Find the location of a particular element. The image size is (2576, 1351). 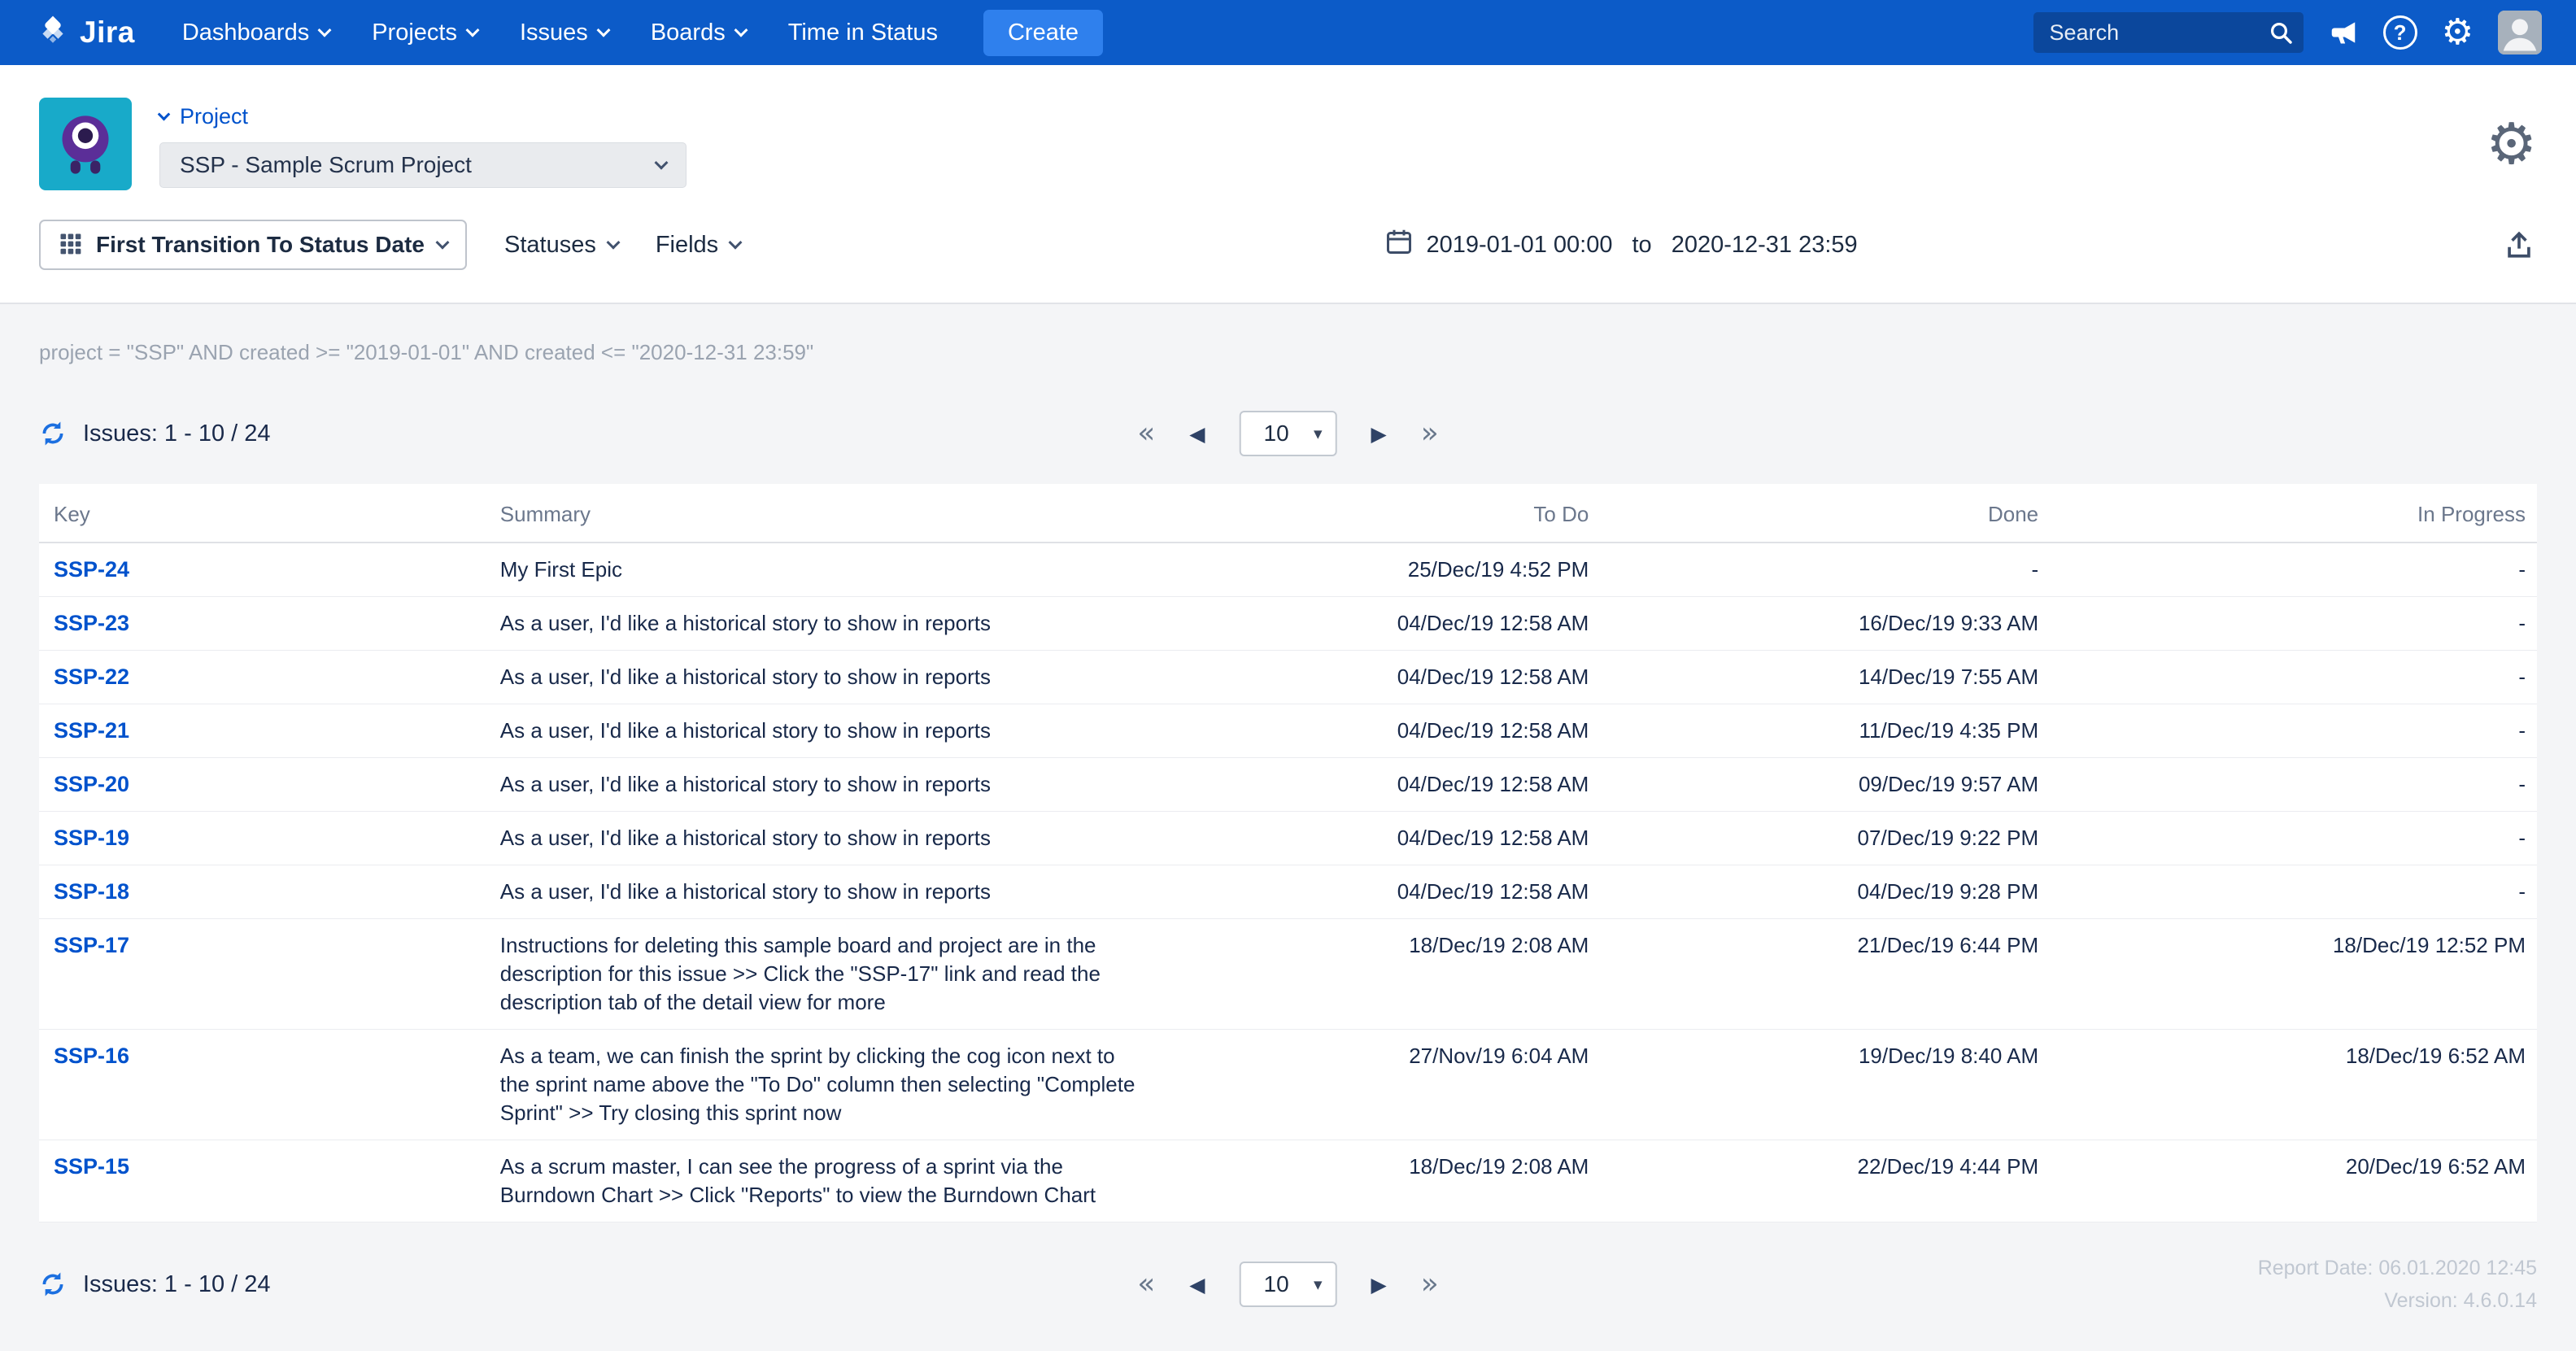

report-settings-gear-icon: ⚙ is located at coordinates (2511, 144).